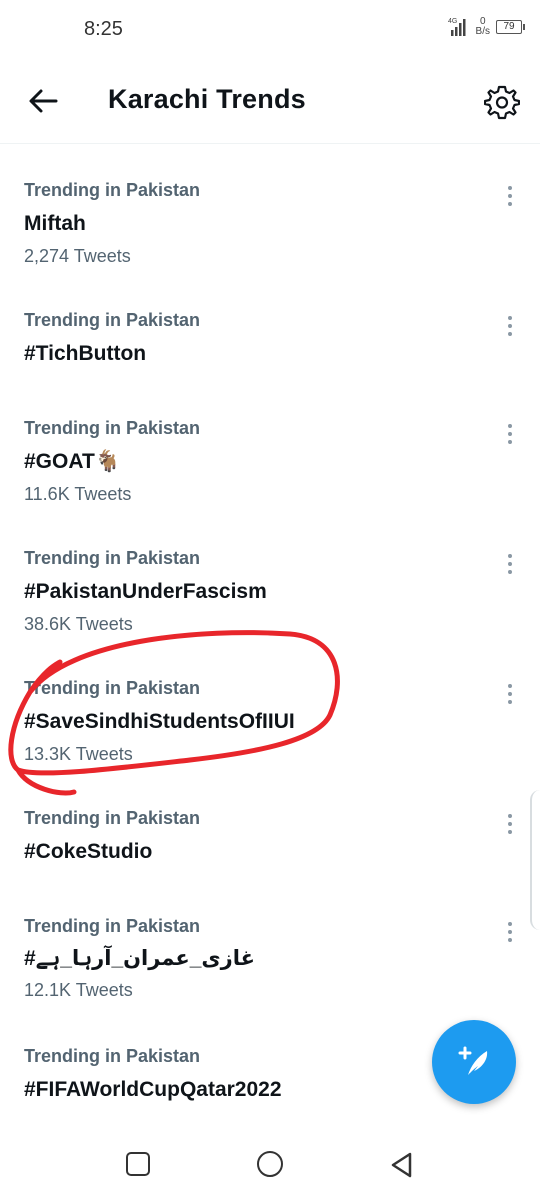 The height and width of the screenshot is (1200, 540). I want to click on trend-name: #CokeStudio, so click(88, 851).